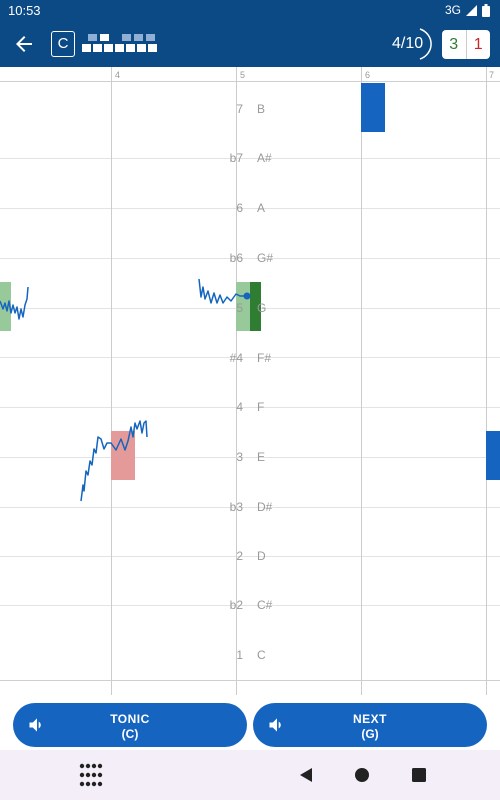 This screenshot has width=500, height=800. I want to click on score-box: 3 1, so click(466, 44).